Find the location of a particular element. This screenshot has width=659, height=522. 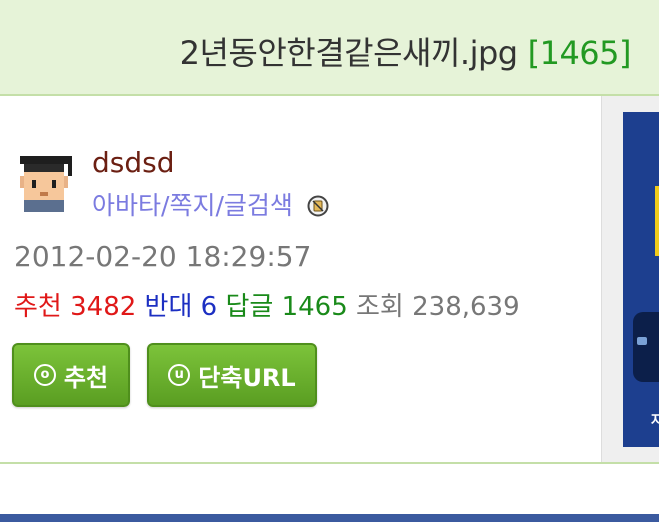

short-url-circle-icon: u is located at coordinates (179, 375).